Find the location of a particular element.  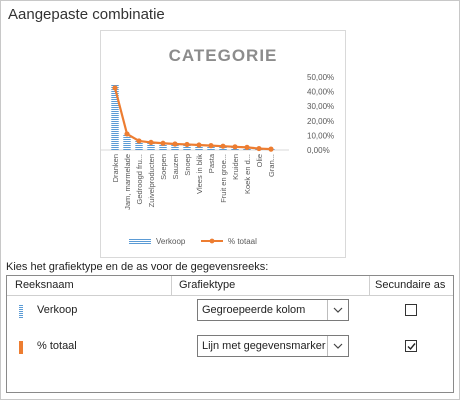

series-row-percent-total: % totaal Lijn met gegevensmarkering is located at coordinates (230, 347).